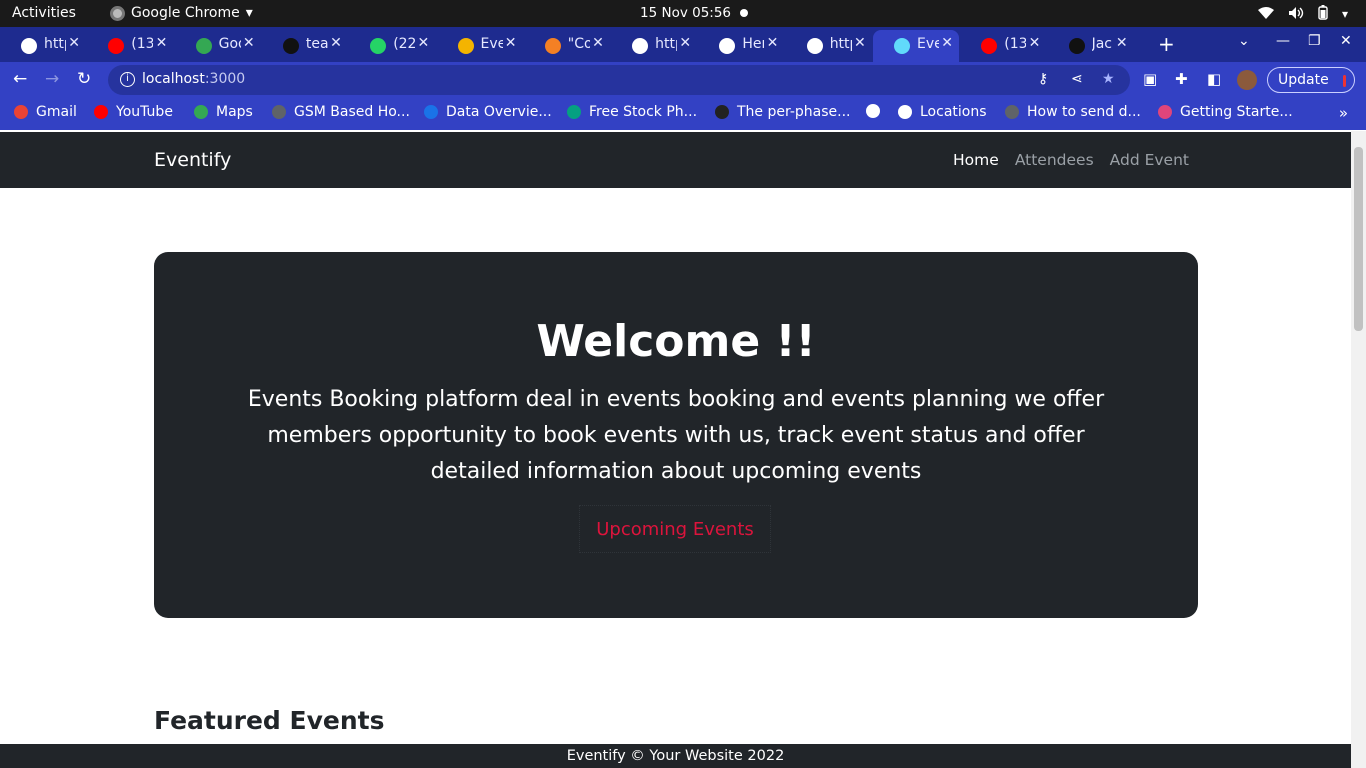  I want to click on screencast-icon: ▣, so click(1150, 79).